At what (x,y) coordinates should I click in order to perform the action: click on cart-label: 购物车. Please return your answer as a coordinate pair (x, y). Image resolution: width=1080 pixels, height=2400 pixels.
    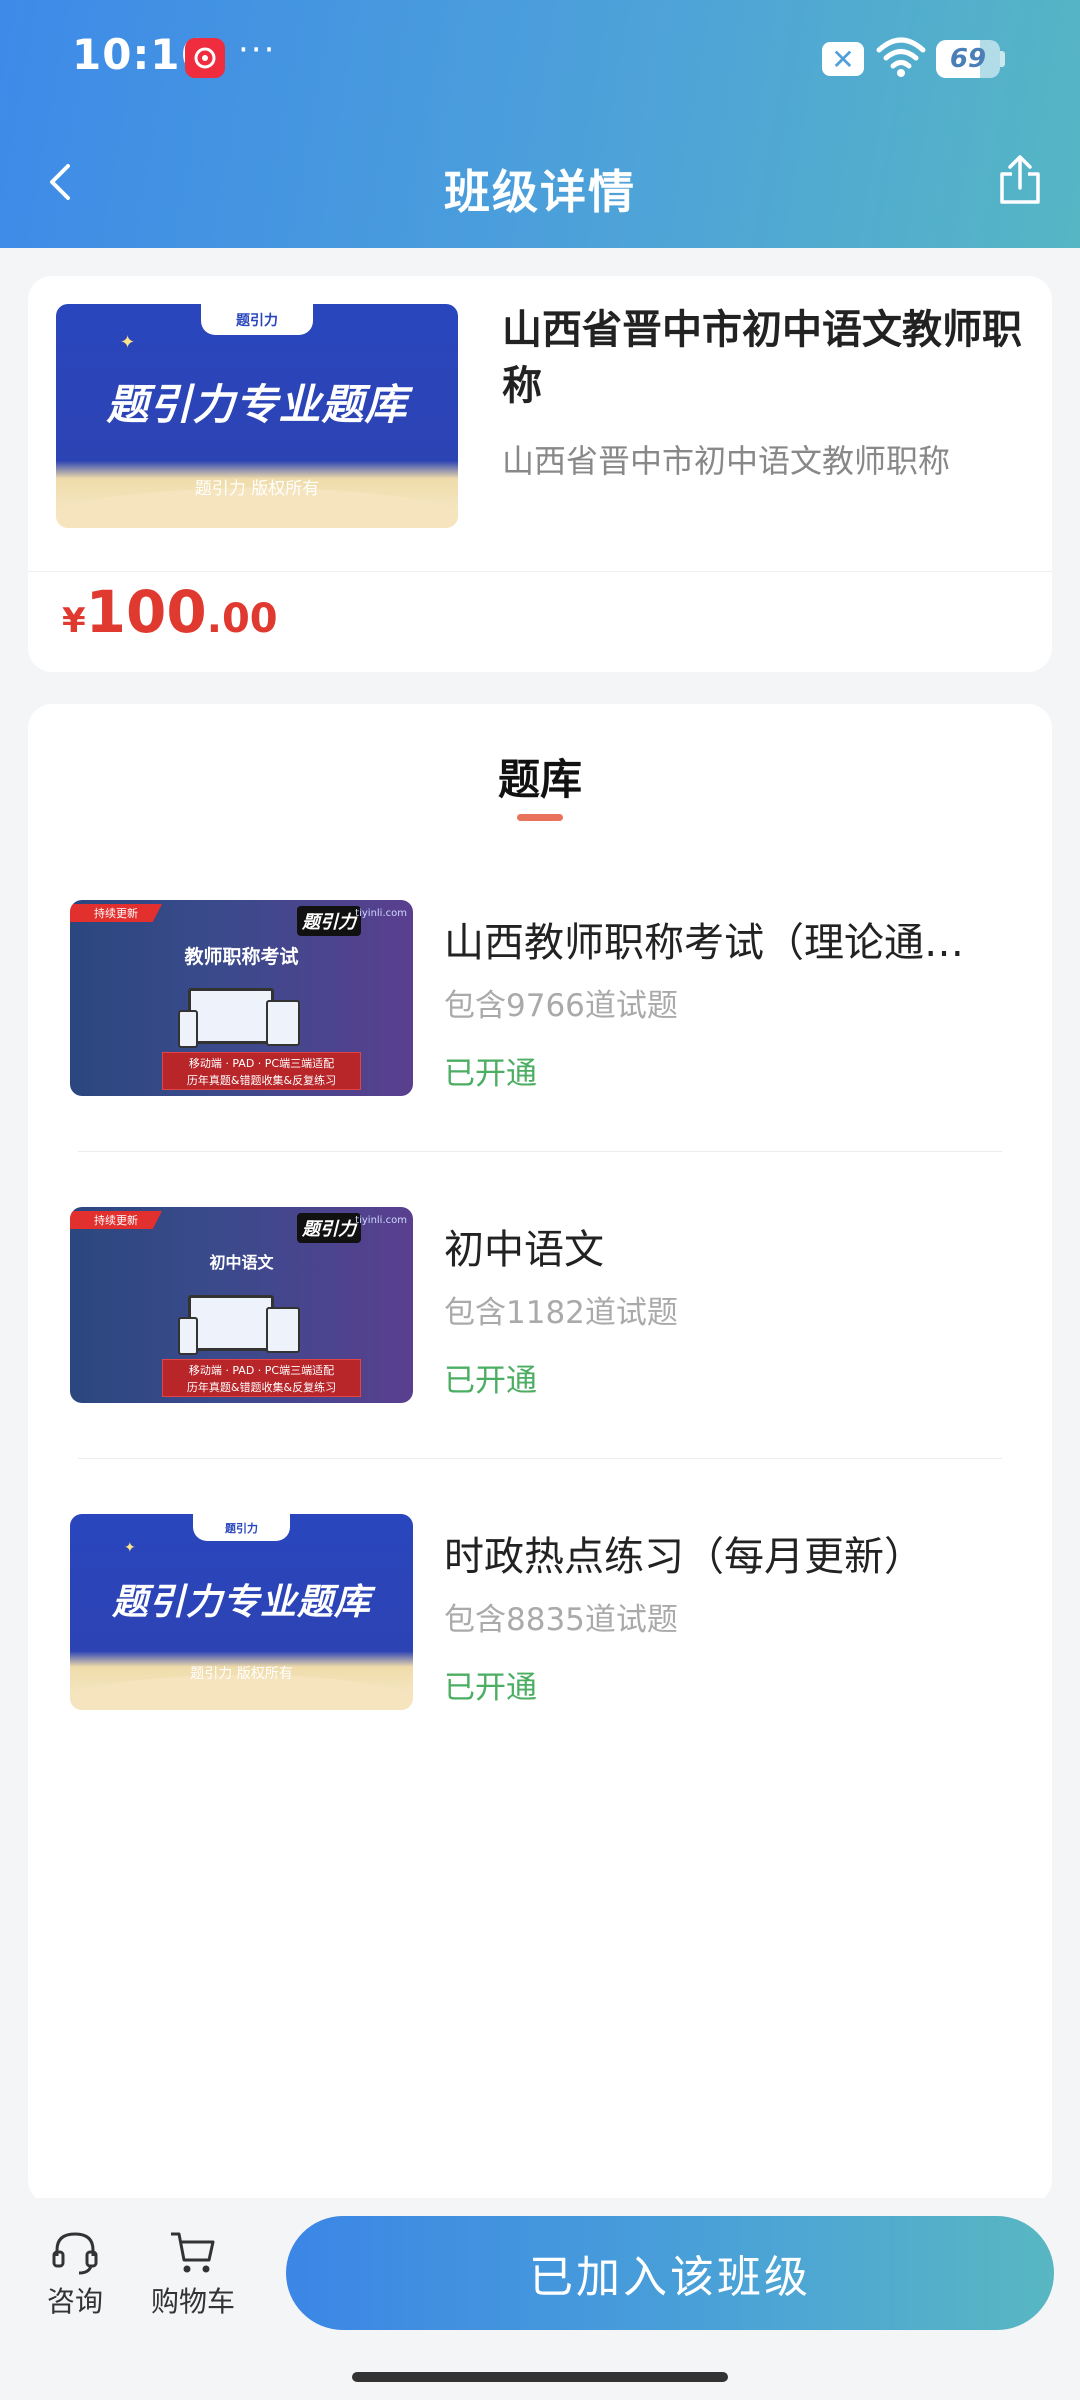
    Looking at the image, I should click on (192, 2301).